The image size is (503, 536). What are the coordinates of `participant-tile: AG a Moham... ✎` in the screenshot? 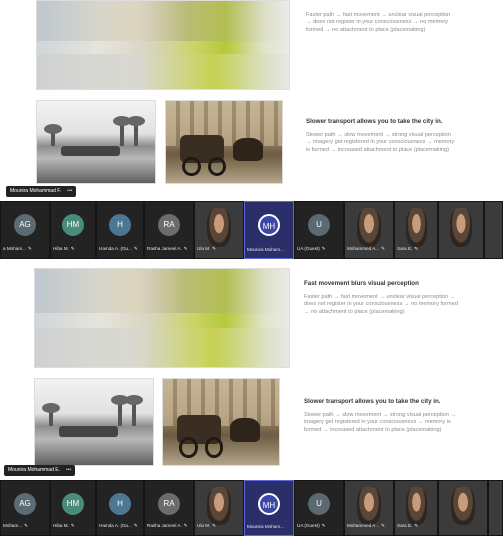 It's located at (25, 230).